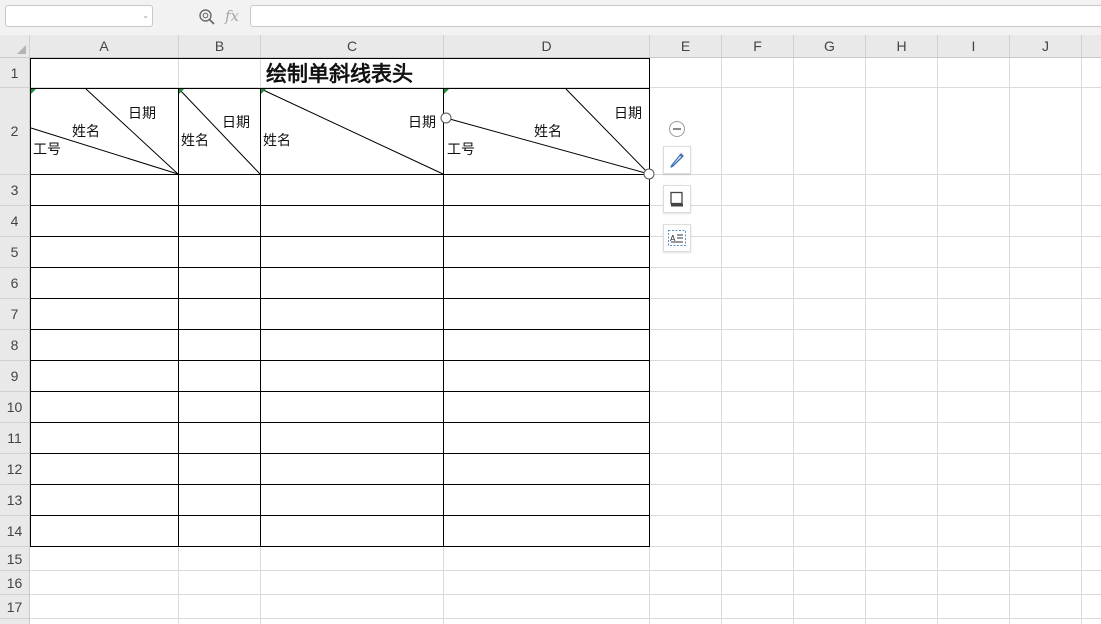 This screenshot has height=624, width=1101. What do you see at coordinates (758, 46) in the screenshot?
I see `column-header-f: F` at bounding box center [758, 46].